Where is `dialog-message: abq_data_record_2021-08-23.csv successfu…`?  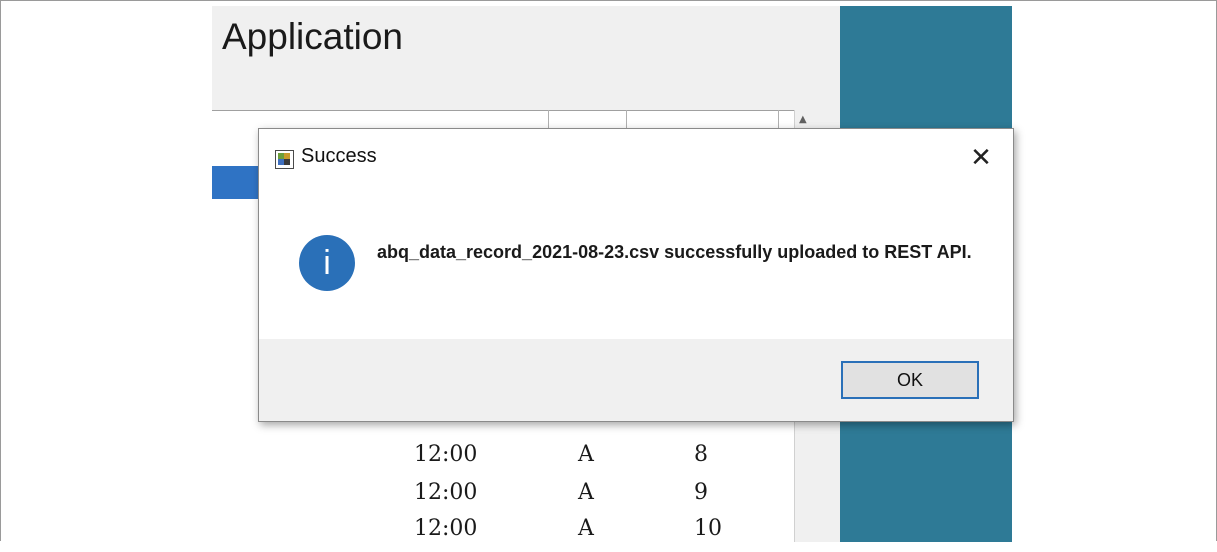
dialog-message: abq_data_record_2021-08-23.csv successfu… is located at coordinates (674, 252).